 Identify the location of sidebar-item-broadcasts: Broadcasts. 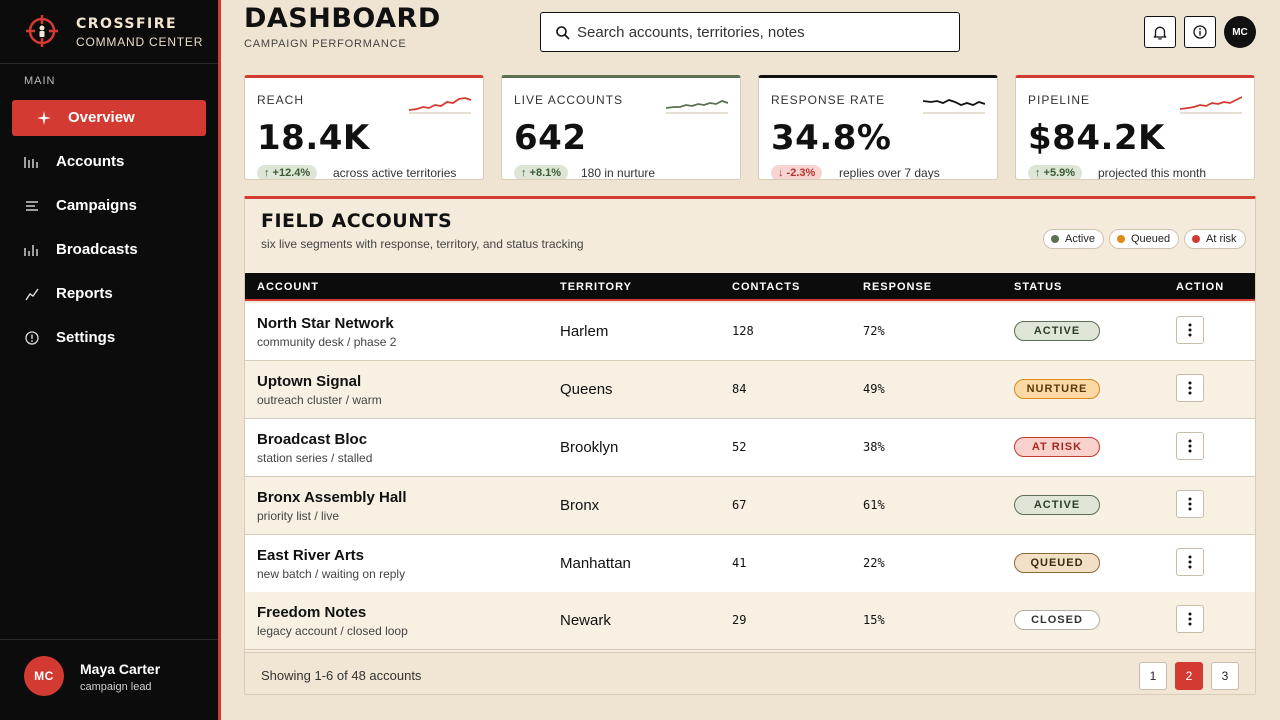
(109, 250).